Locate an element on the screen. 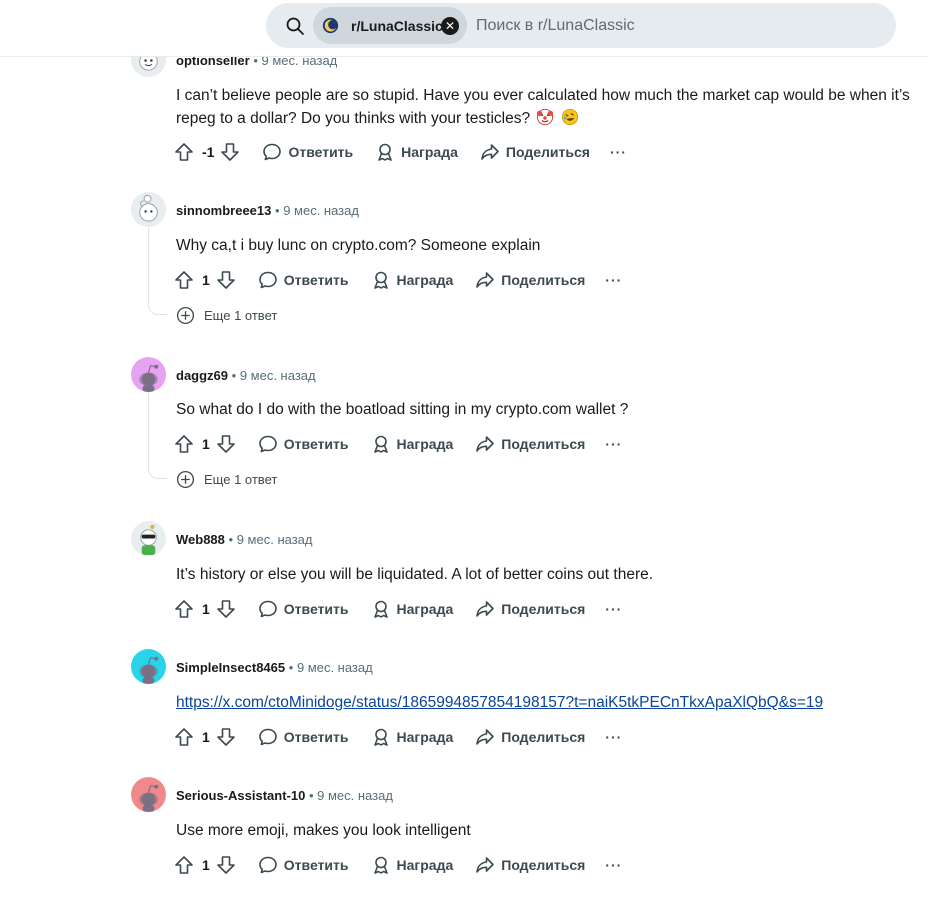  username: sinnombreee13 is located at coordinates (223, 210).